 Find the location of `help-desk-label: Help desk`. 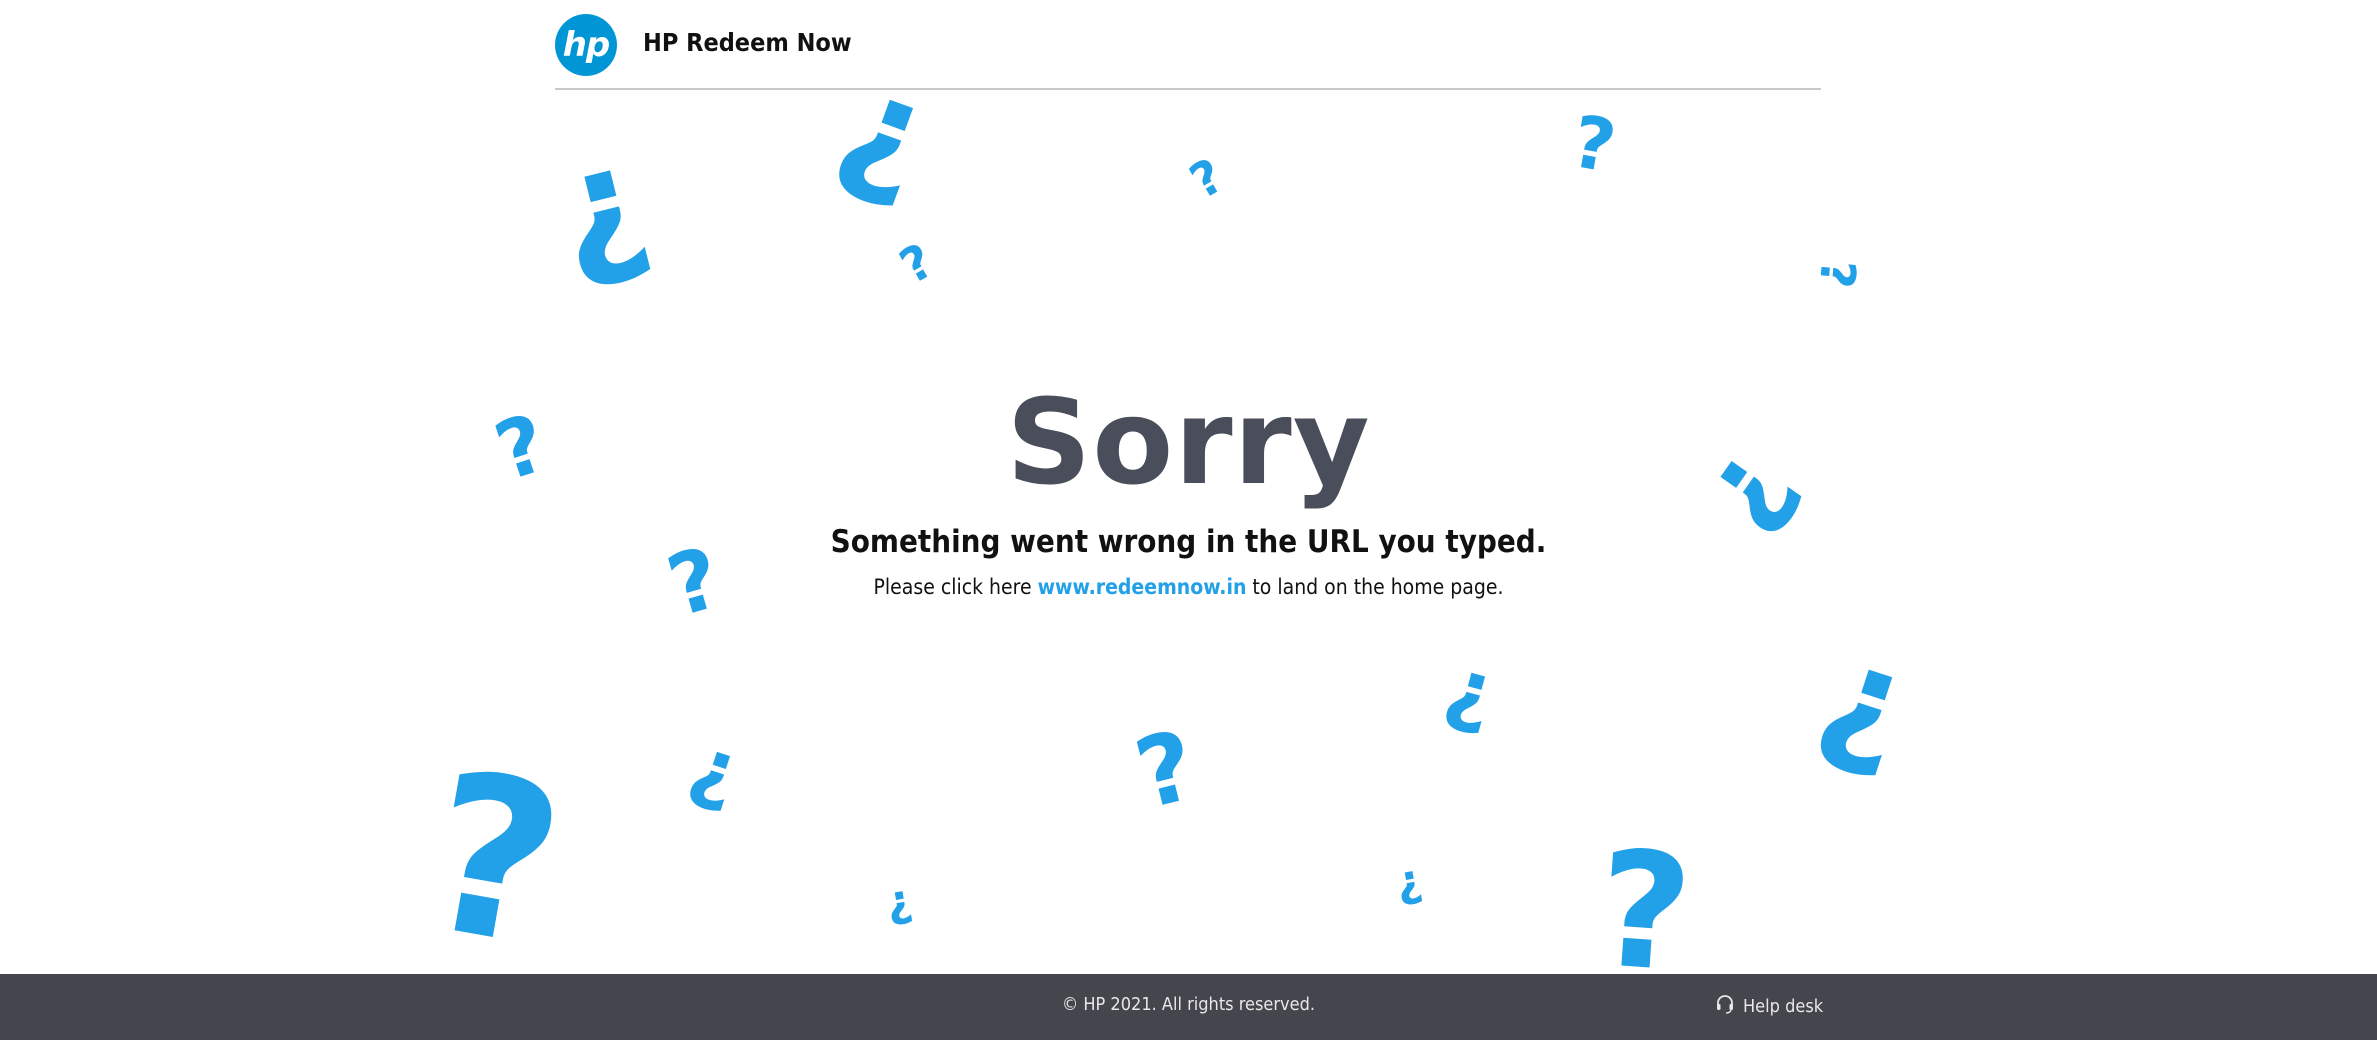

help-desk-label: Help desk is located at coordinates (1783, 1006).